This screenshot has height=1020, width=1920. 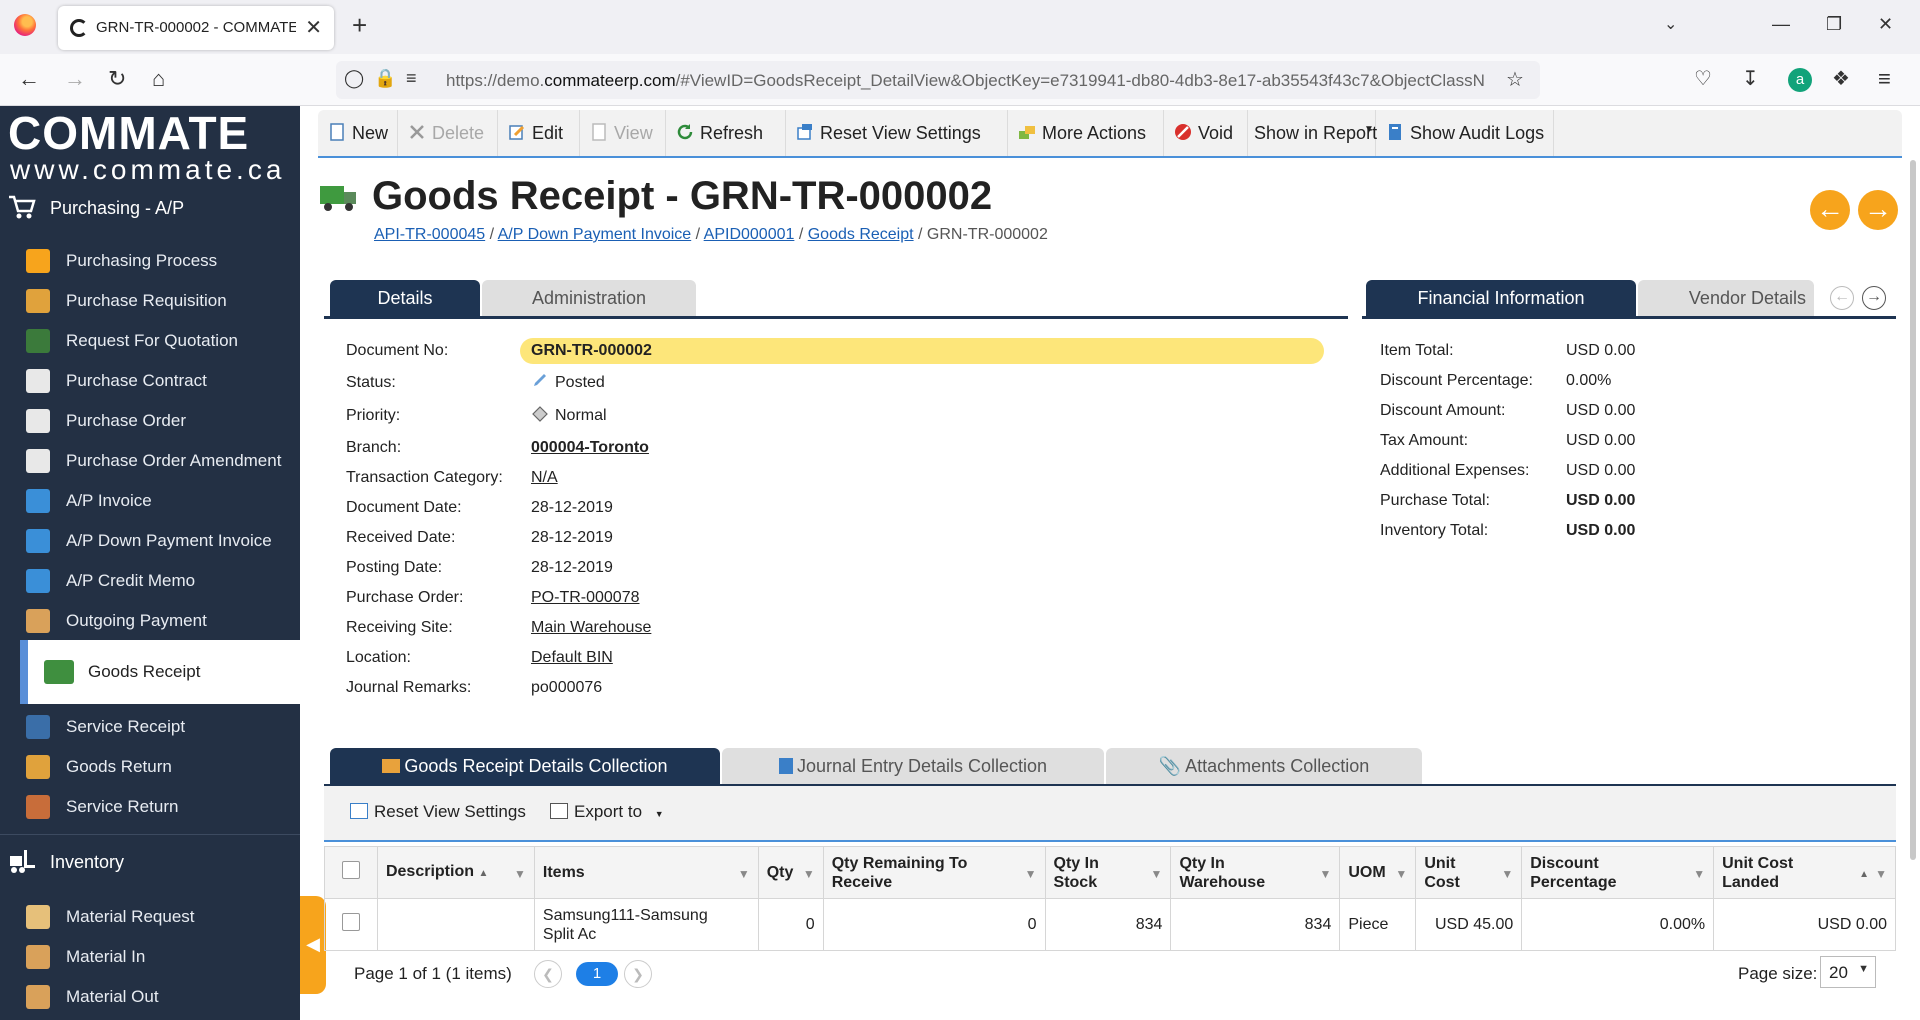 What do you see at coordinates (150, 500) in the screenshot?
I see `sidebar-item-ap-invoice: A/P Invoice` at bounding box center [150, 500].